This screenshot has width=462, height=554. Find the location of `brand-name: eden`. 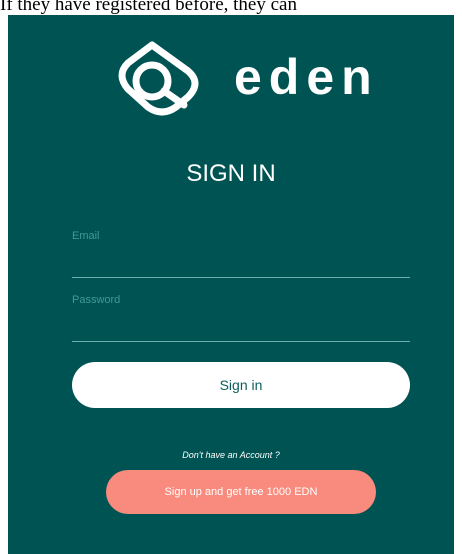

brand-name: eden is located at coordinates (306, 77).